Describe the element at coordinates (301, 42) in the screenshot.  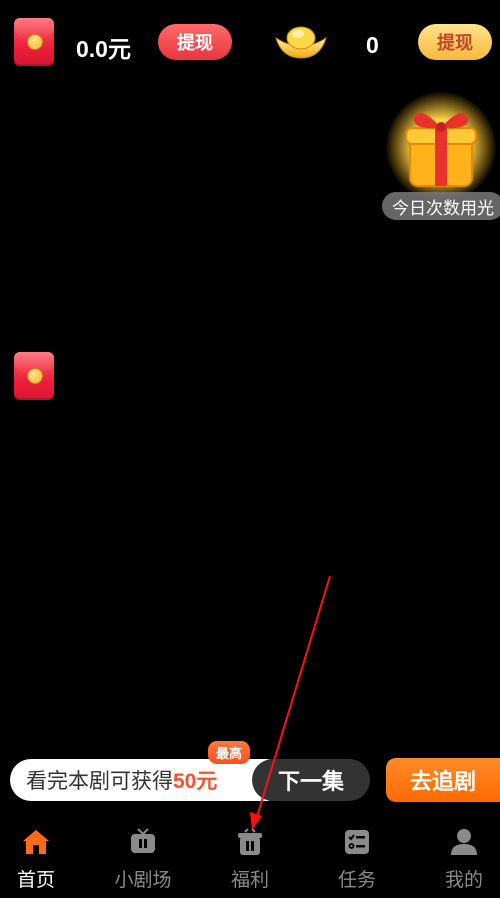
I see `gold-ingot-icon` at that location.